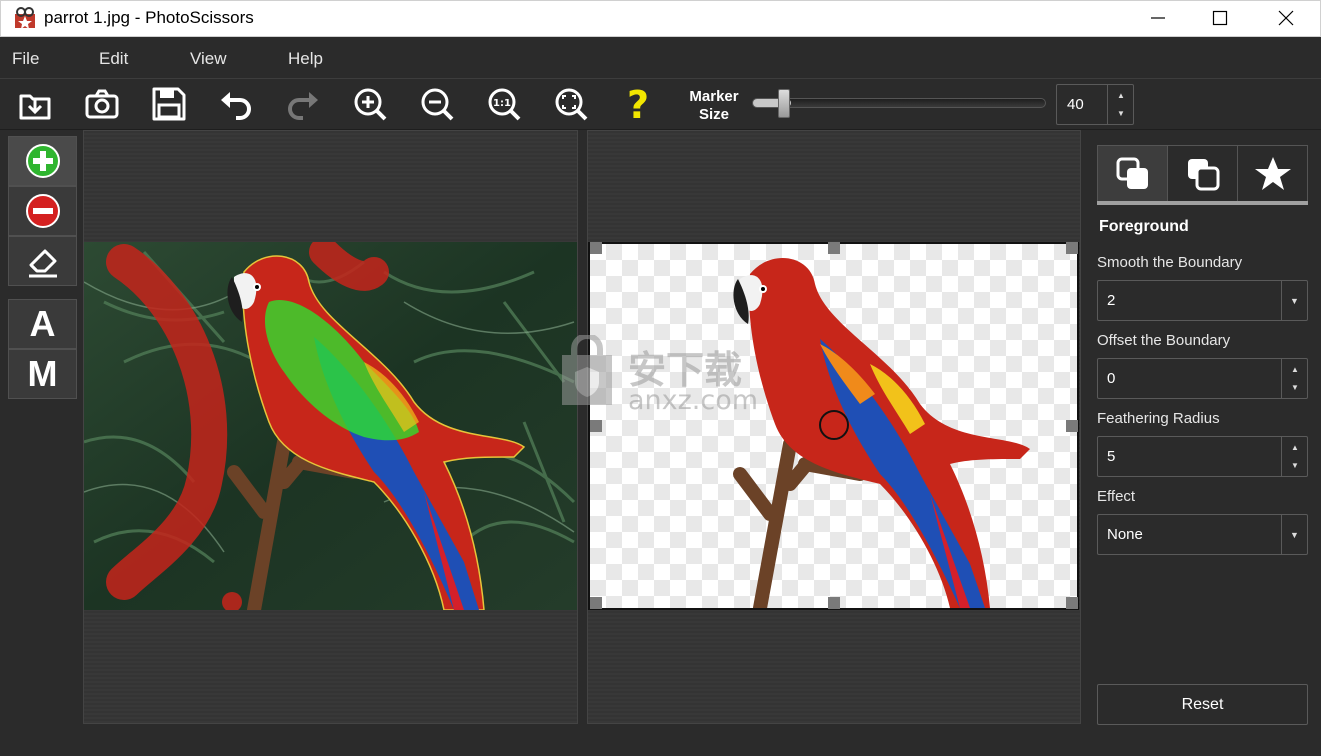 This screenshot has width=1321, height=756. I want to click on maximize-icon, so click(1220, 17).